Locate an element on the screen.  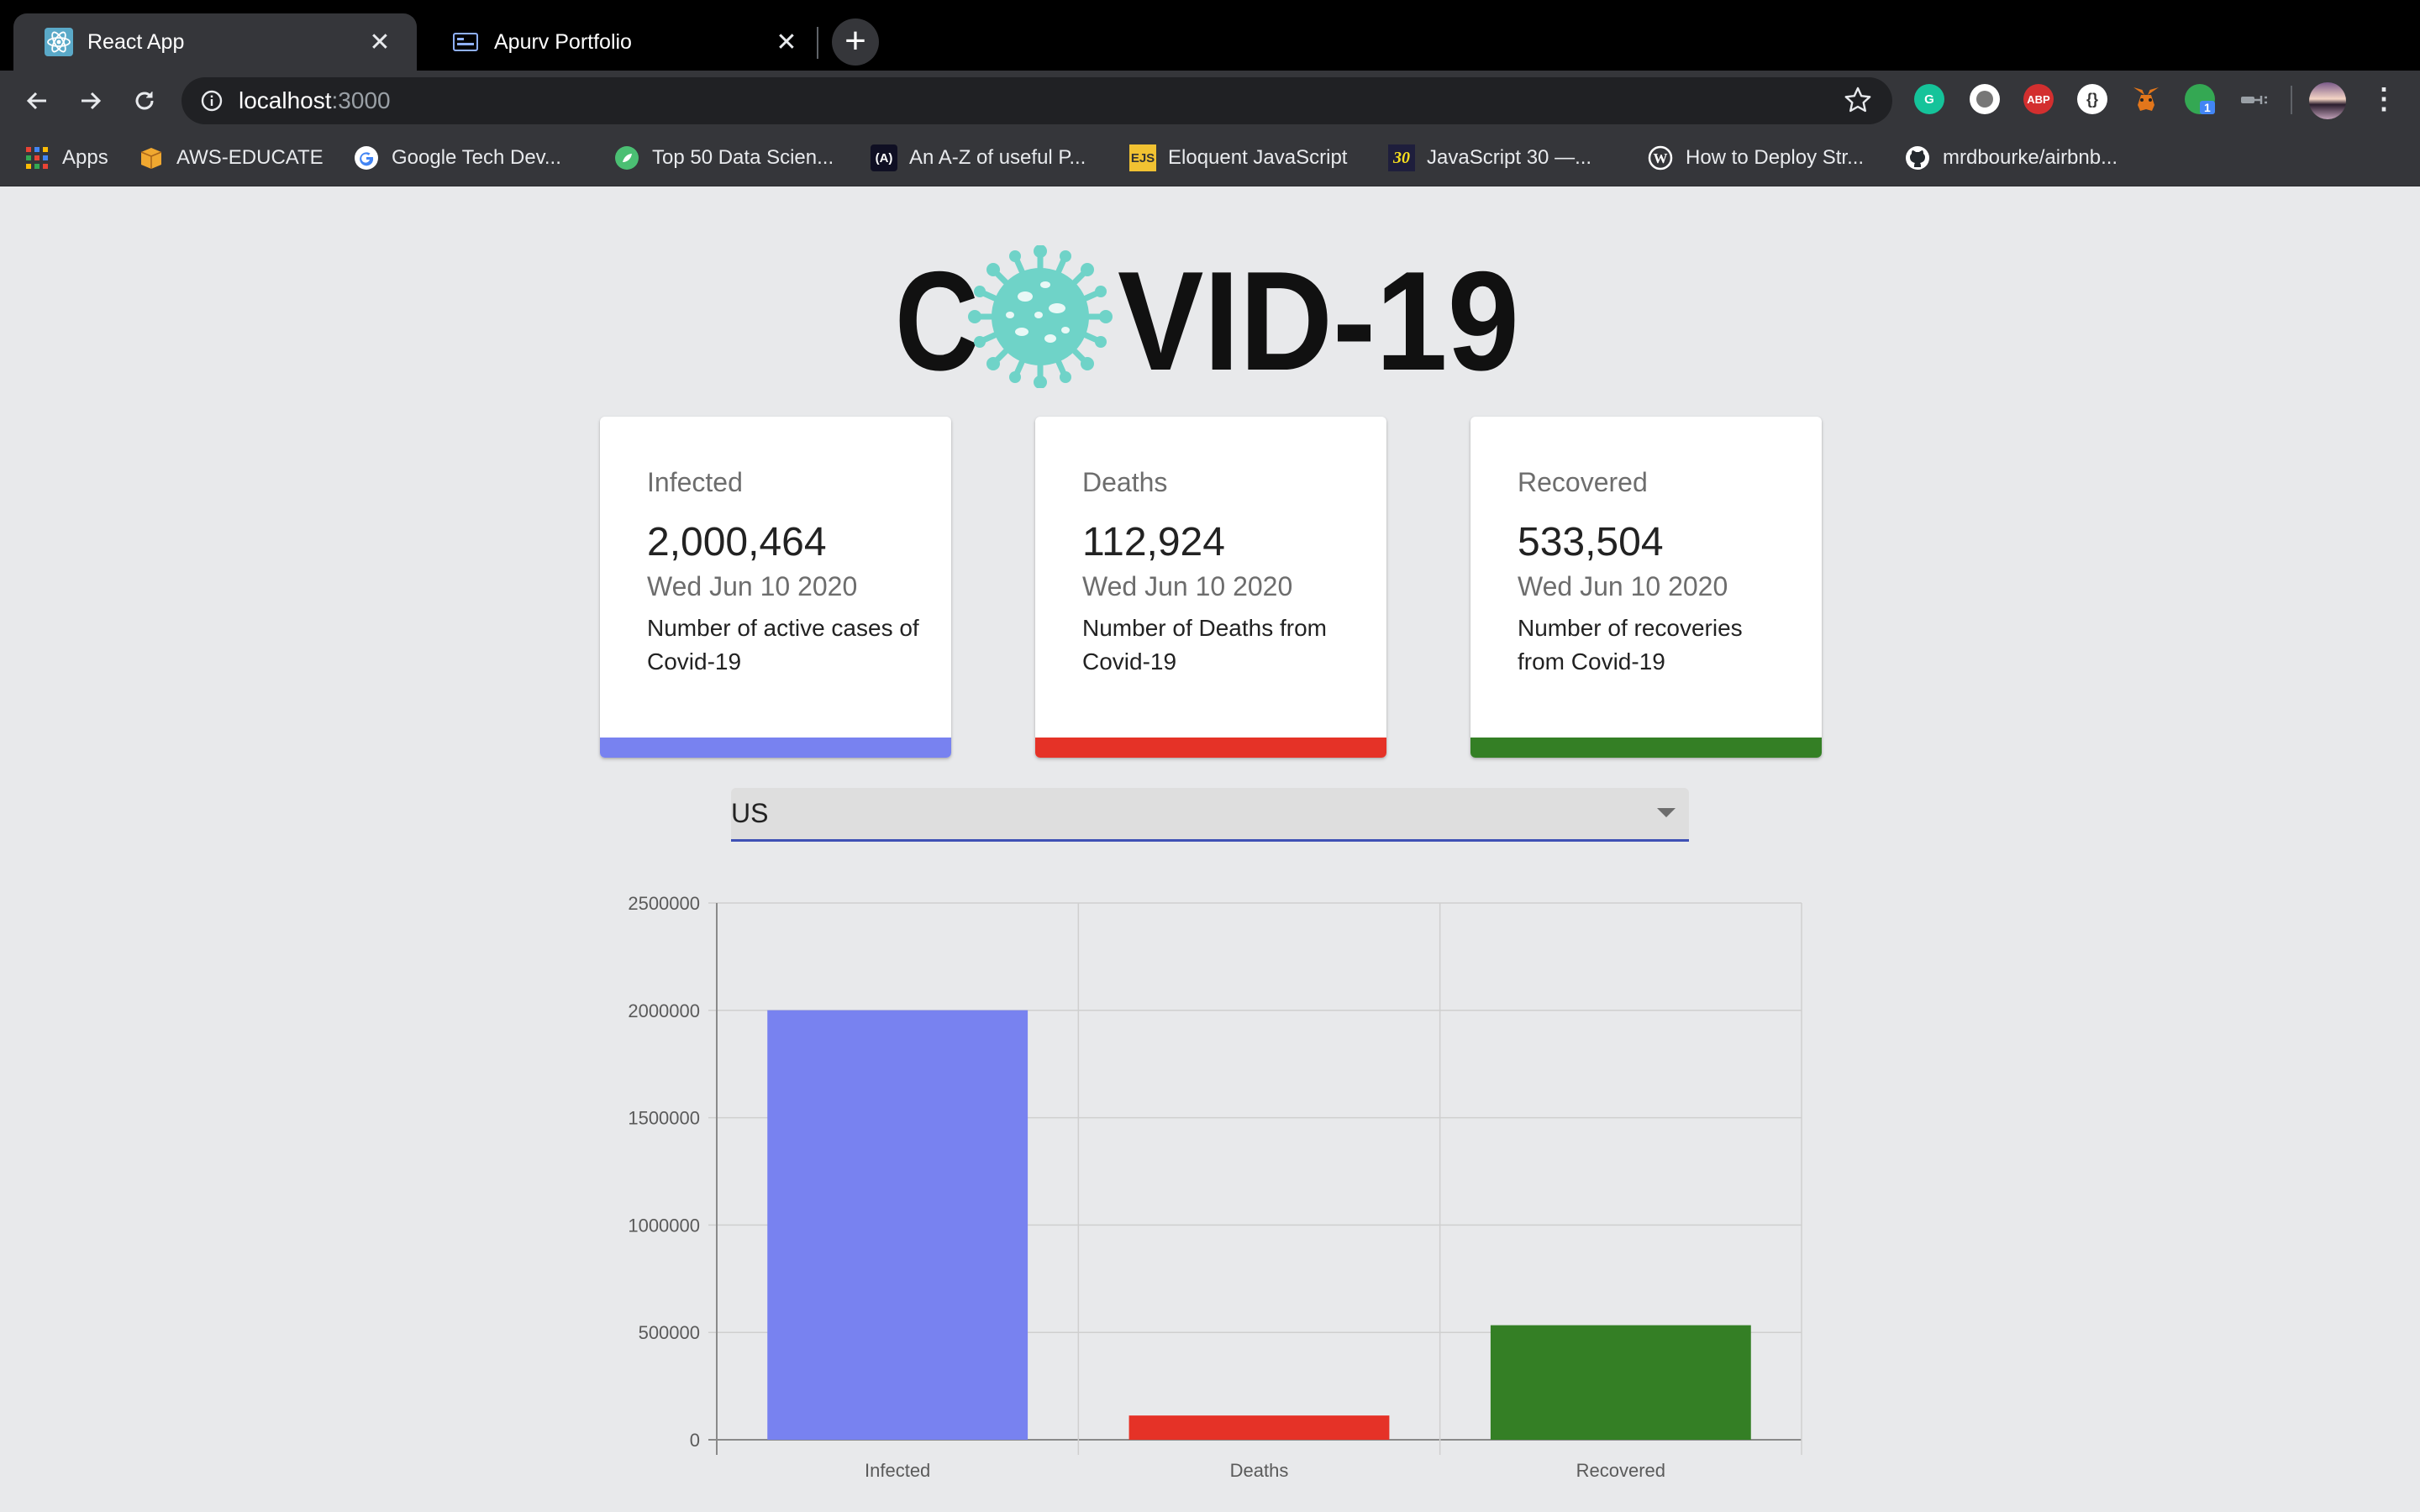
js30-icon: 30 is located at coordinates (1402, 157).